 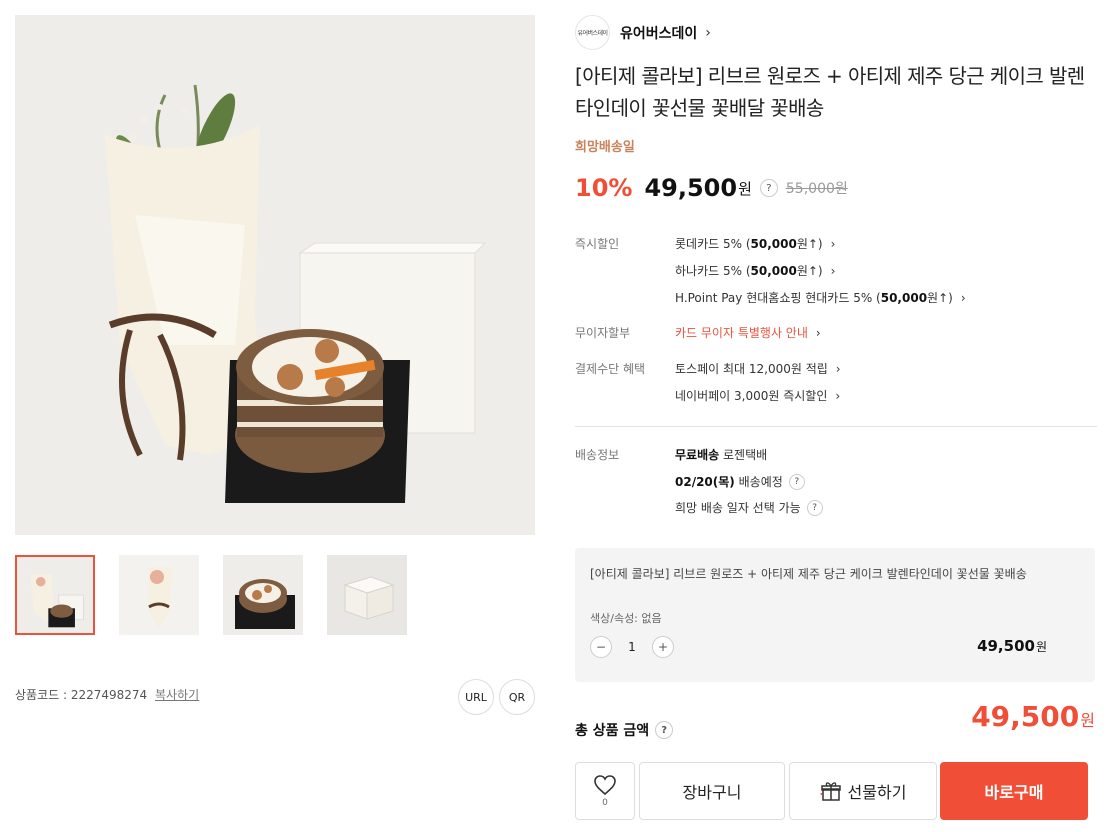 What do you see at coordinates (741, 333) in the screenshot?
I see `installment-text: 카드 무이자 특별행사 안내` at bounding box center [741, 333].